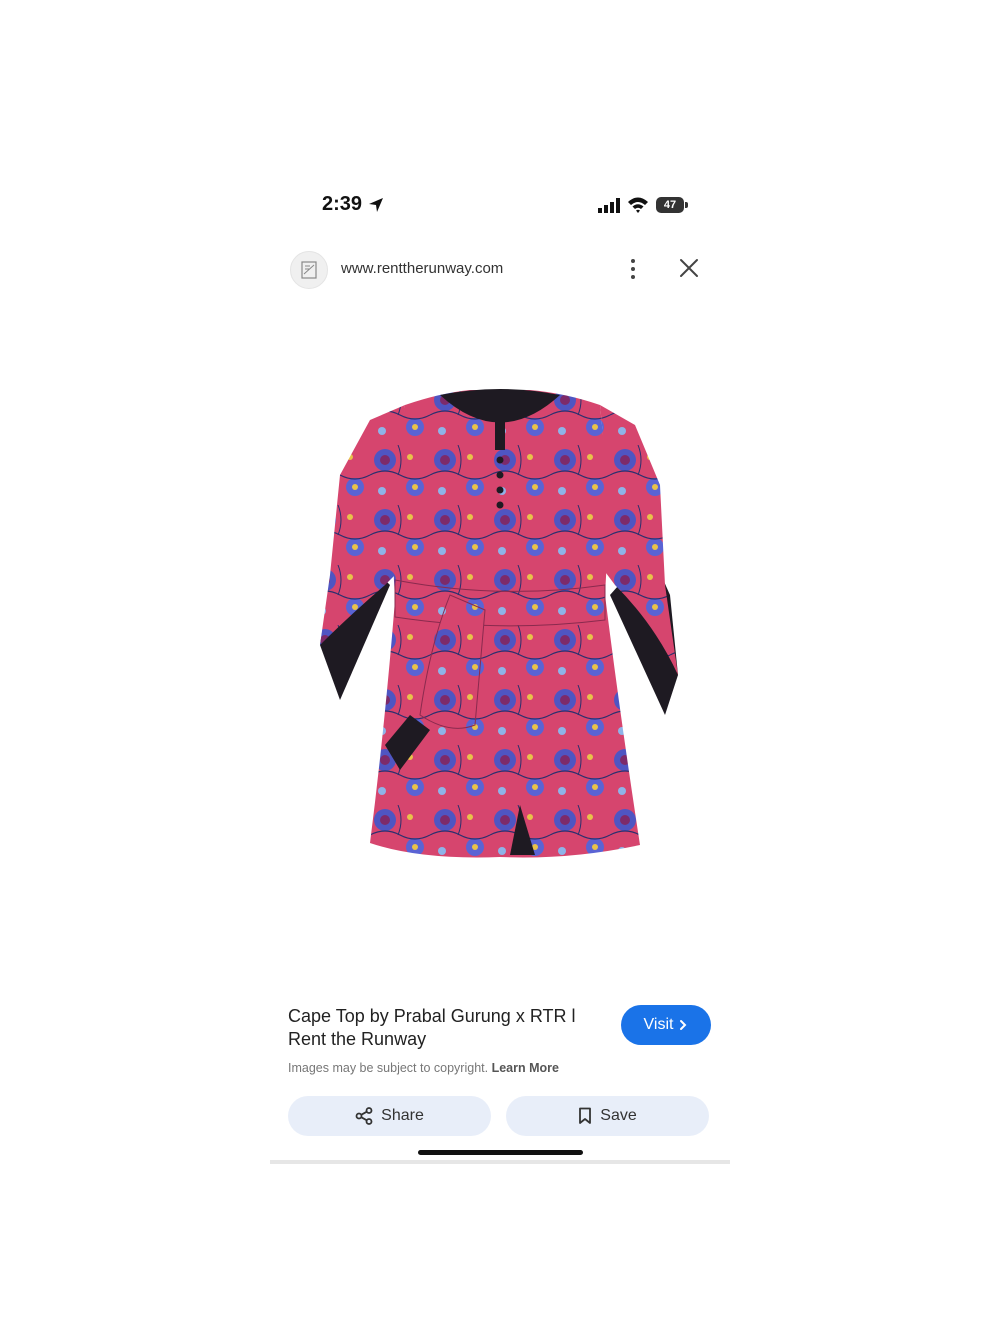  What do you see at coordinates (500, 625) in the screenshot?
I see `product-image` at bounding box center [500, 625].